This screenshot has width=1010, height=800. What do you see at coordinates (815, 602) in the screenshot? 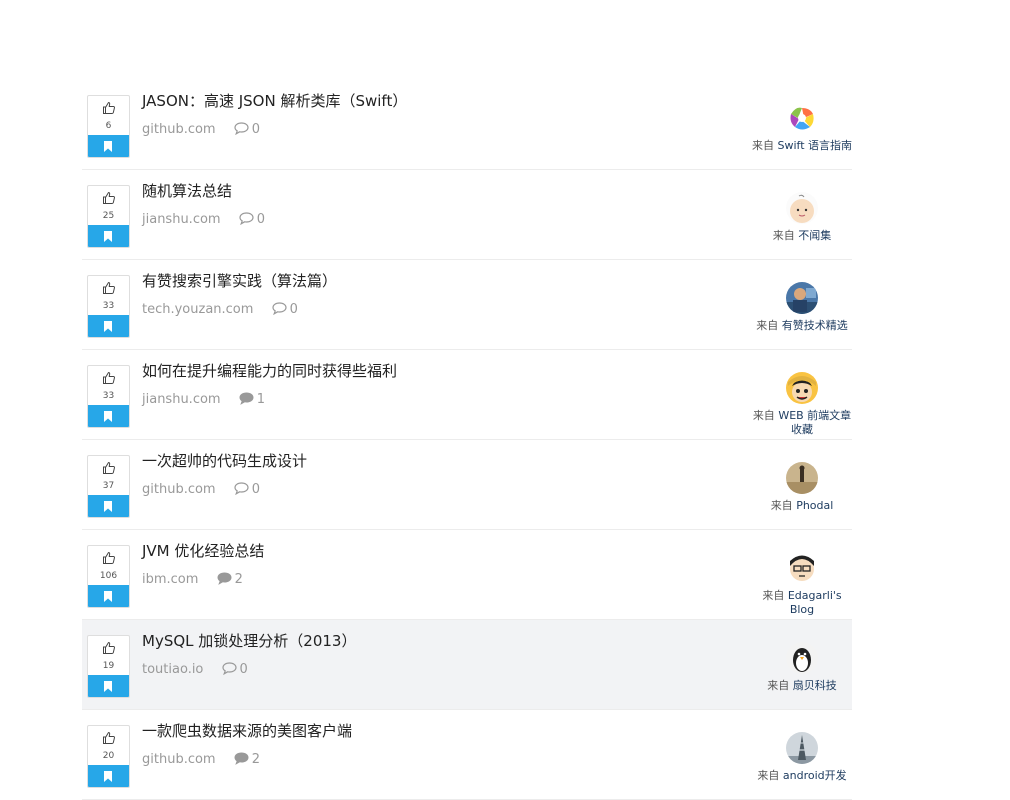
I see `channel-name-link: Edagarli's Blog` at bounding box center [815, 602].